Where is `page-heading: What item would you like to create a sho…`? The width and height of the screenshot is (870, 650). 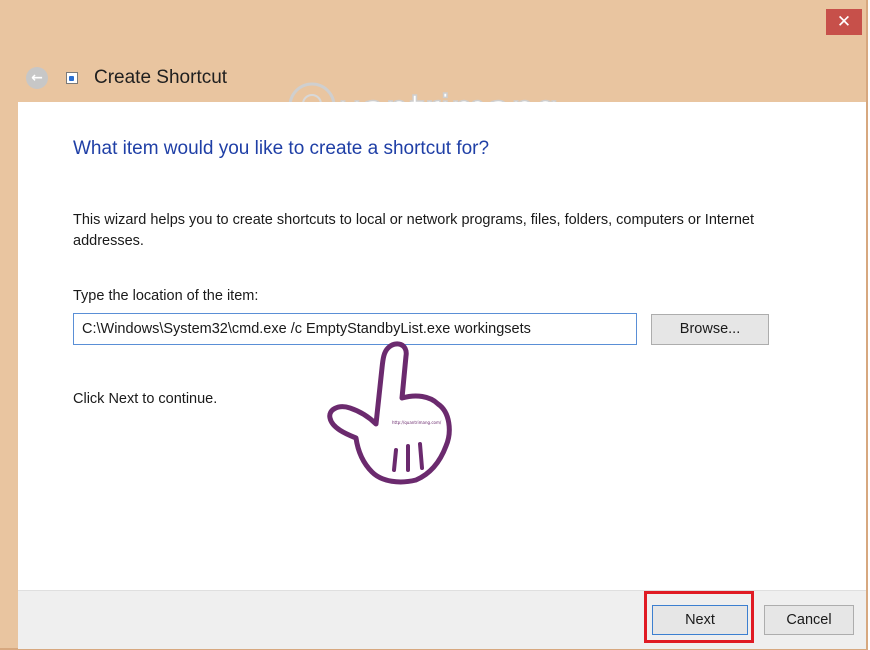
page-heading: What item would you like to create a sho… is located at coordinates (281, 148).